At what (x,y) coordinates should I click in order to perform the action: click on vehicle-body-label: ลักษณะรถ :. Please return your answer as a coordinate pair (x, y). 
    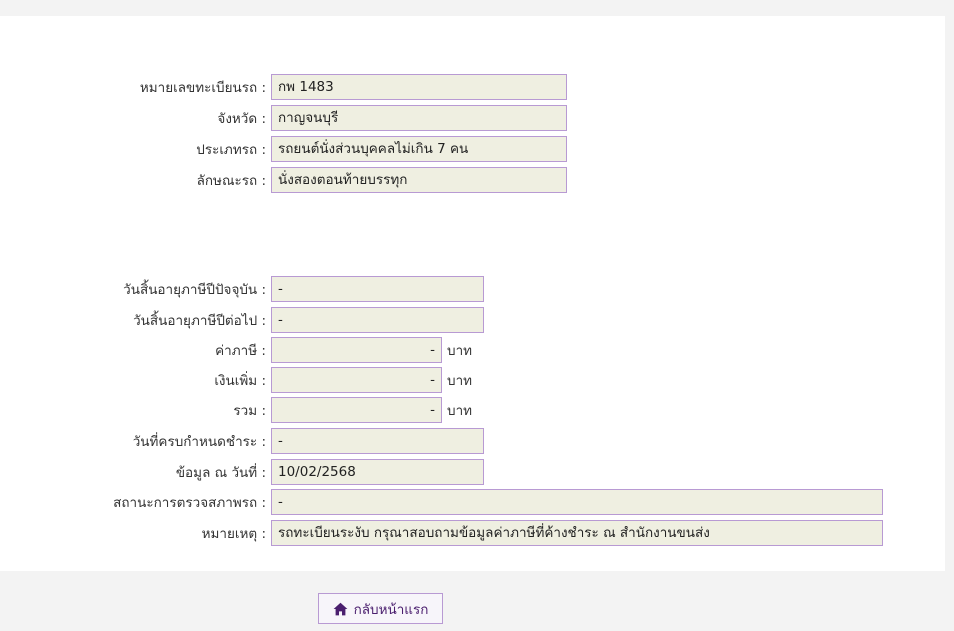
    Looking at the image, I should click on (231, 181).